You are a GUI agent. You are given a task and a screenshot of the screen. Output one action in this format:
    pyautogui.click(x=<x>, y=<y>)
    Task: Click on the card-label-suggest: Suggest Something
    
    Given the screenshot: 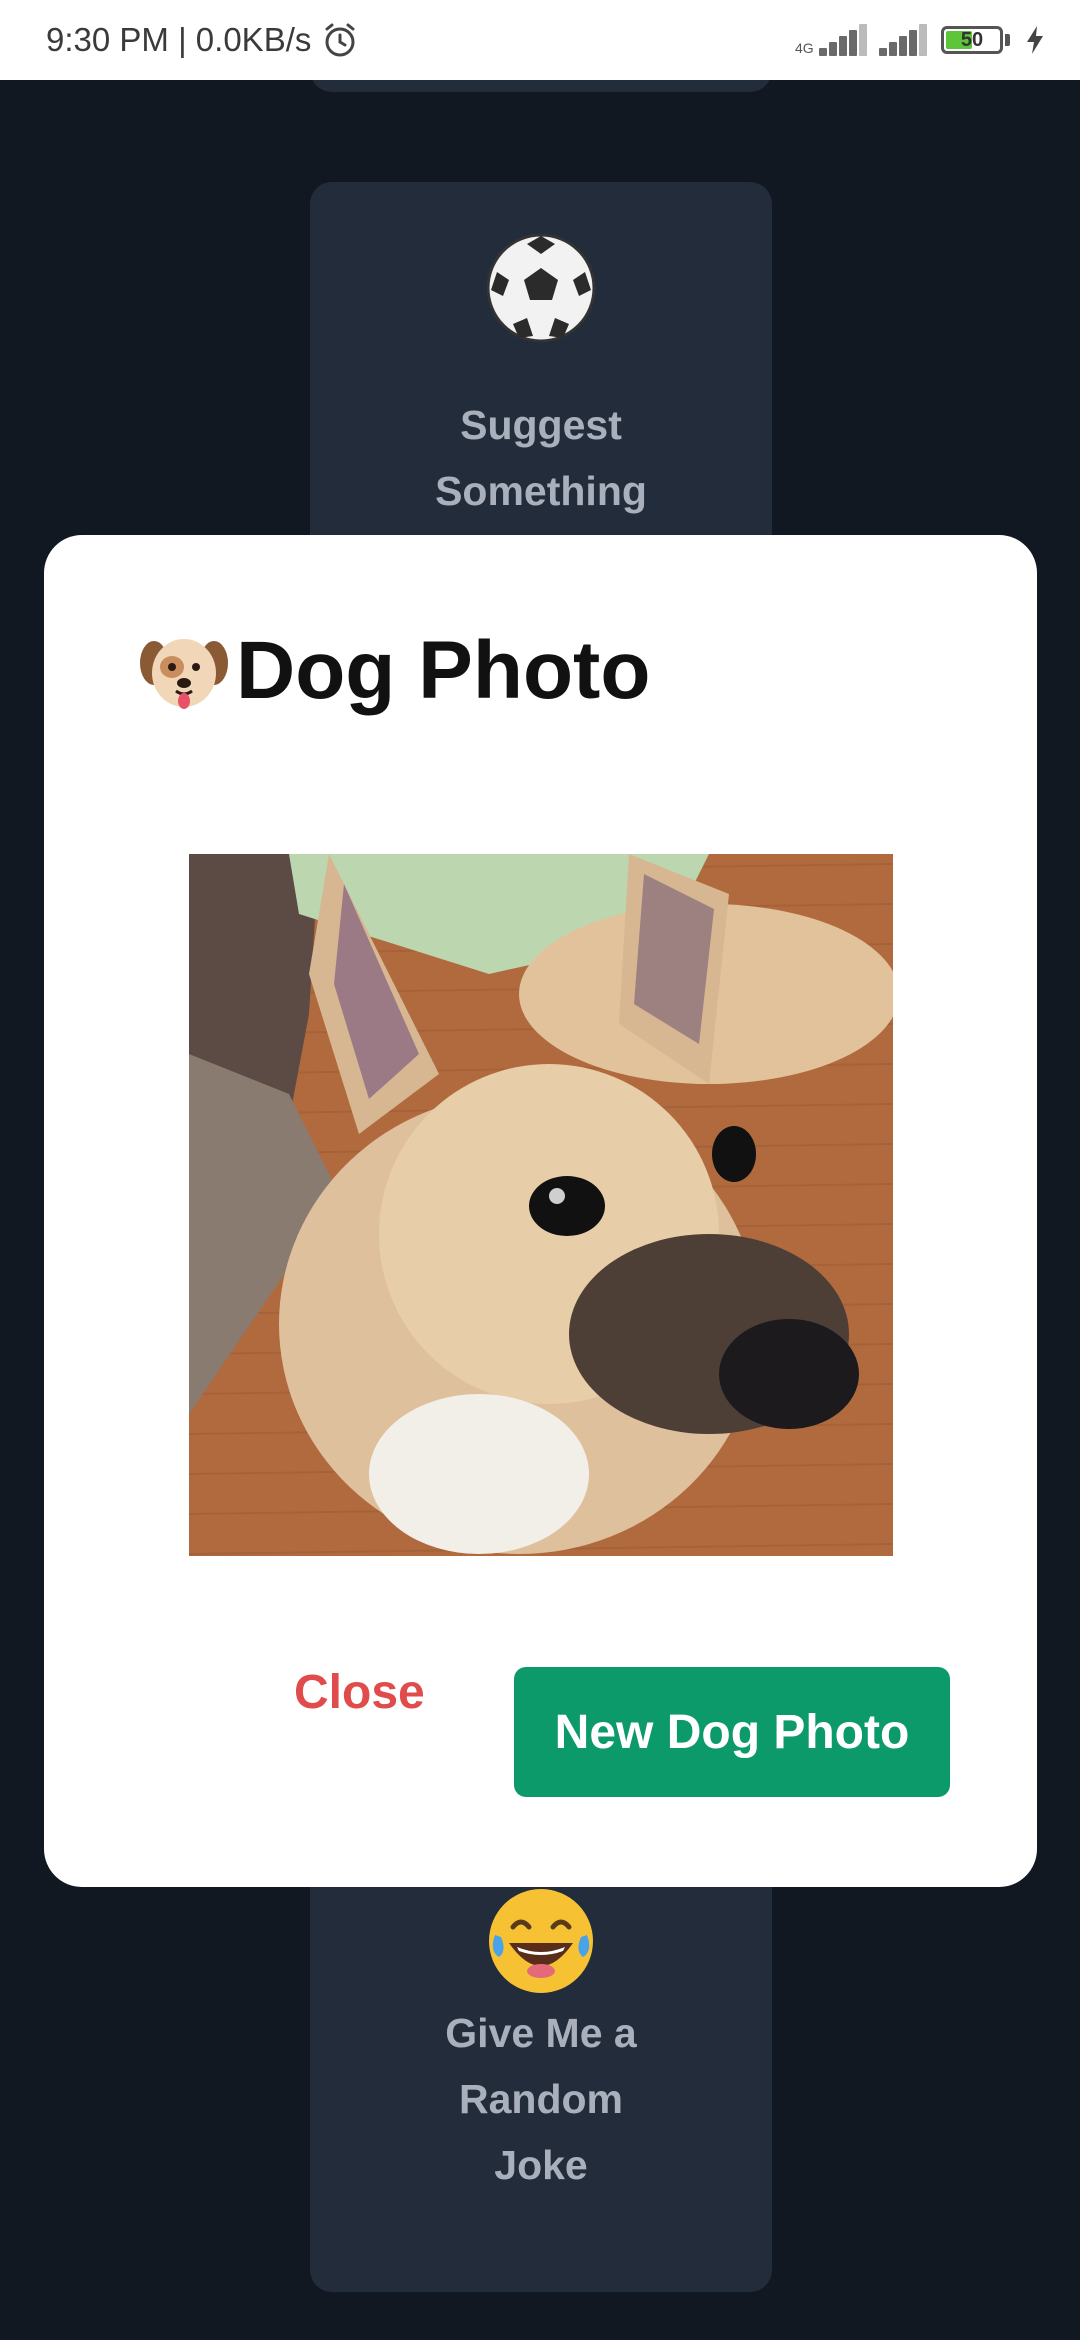 What is the action you would take?
    pyautogui.click(x=541, y=458)
    